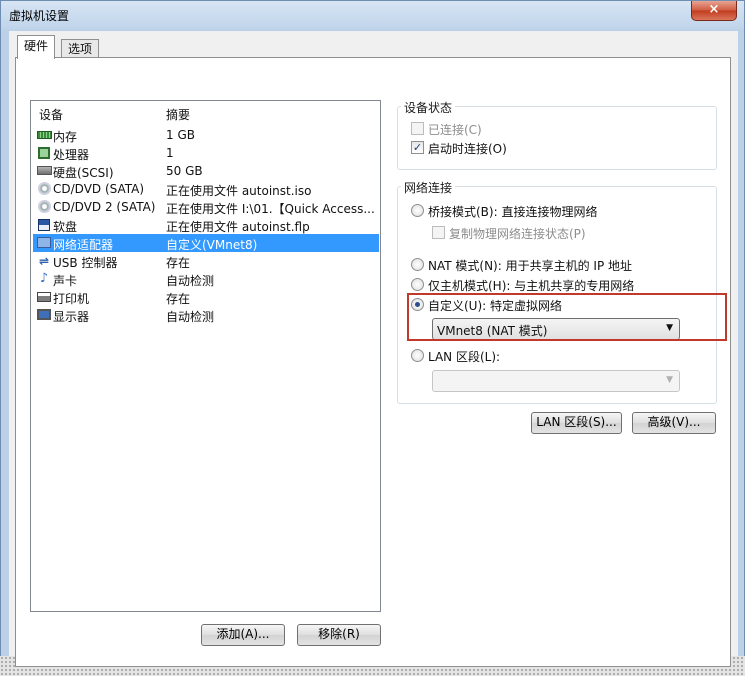 This screenshot has width=745, height=676. I want to click on device-row-cd-dvd: CD/DVD (SATA) 正在使用文件 autoinst.iso, so click(206, 189).